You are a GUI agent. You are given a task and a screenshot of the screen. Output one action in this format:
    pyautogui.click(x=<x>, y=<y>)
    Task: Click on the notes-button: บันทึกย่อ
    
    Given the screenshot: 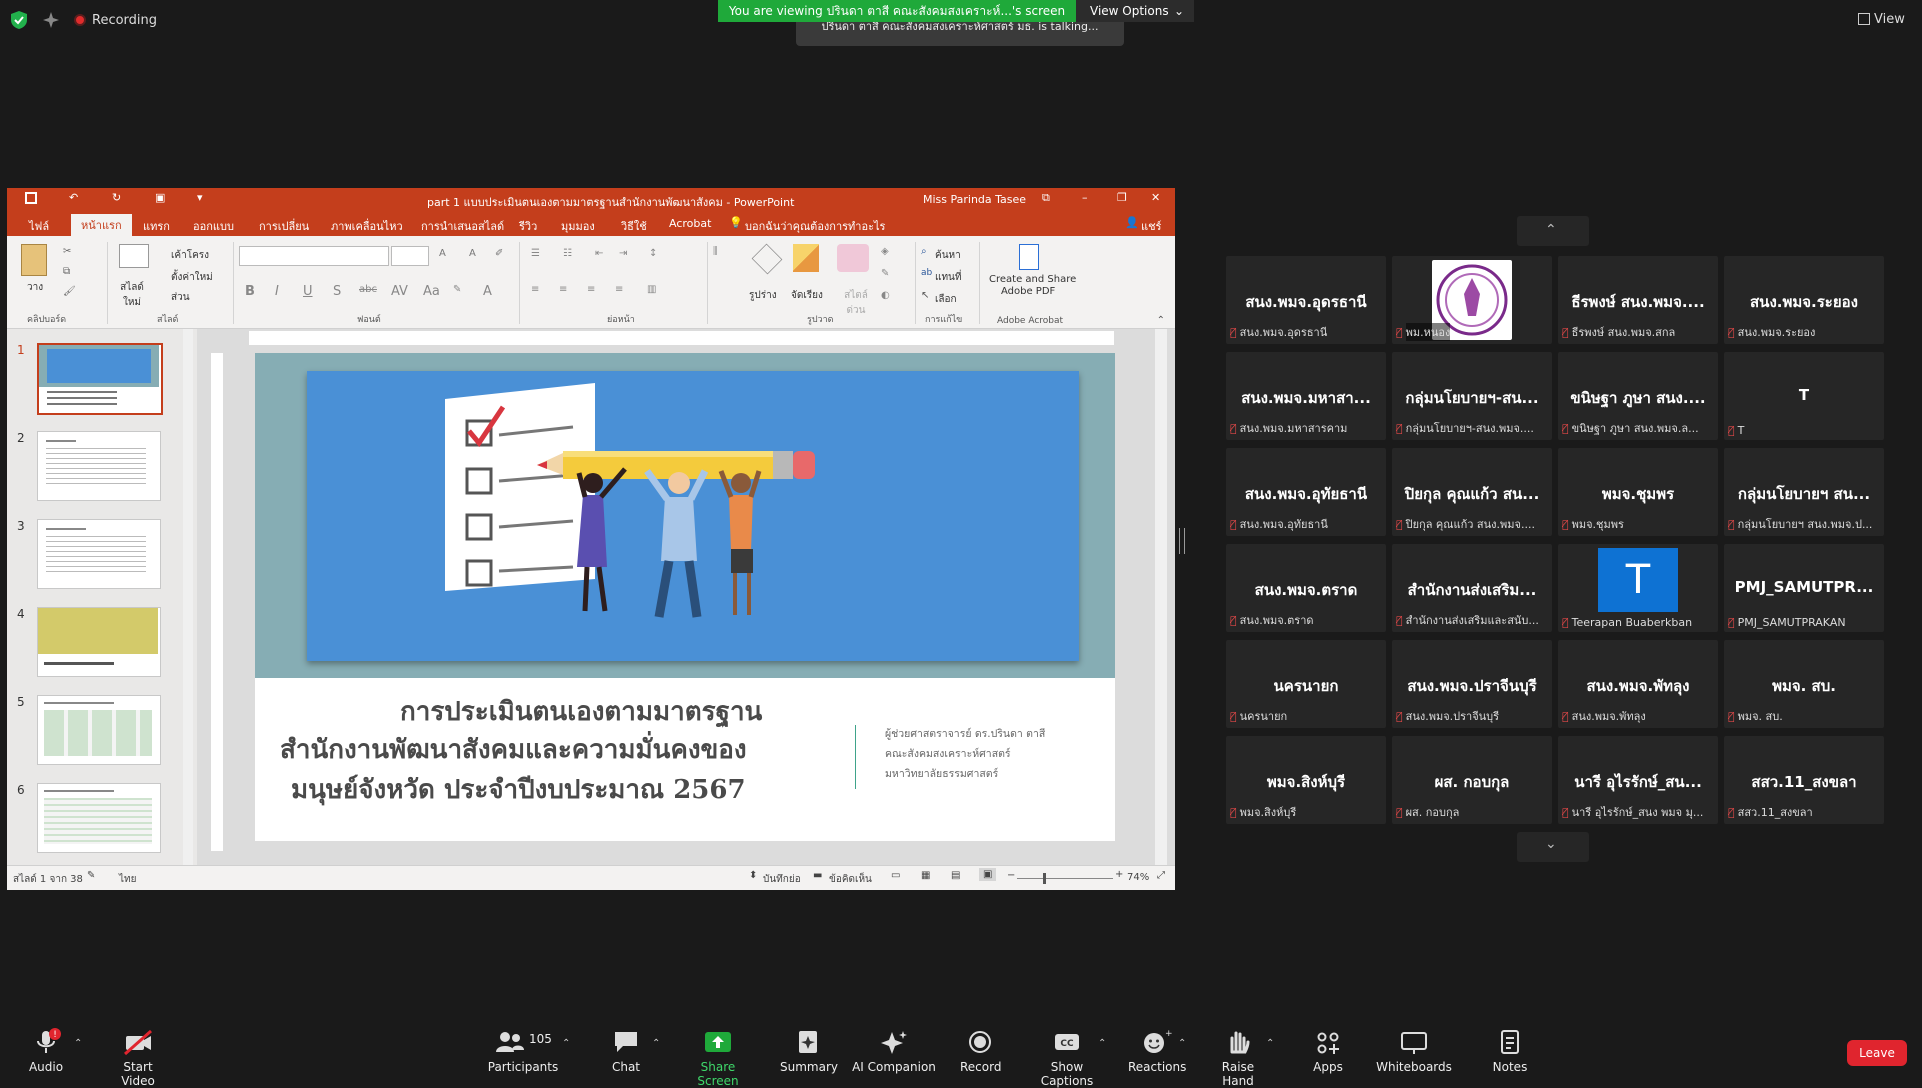 What is the action you would take?
    pyautogui.click(x=782, y=879)
    